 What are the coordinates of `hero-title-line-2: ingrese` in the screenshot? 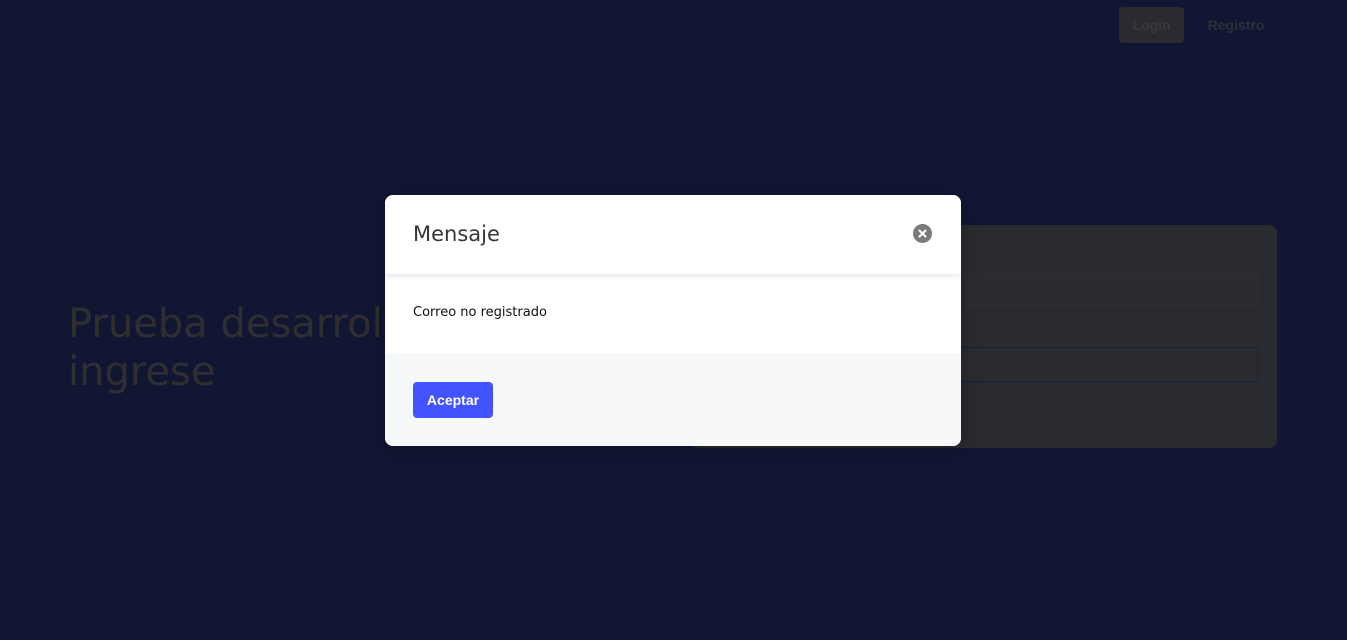 It's located at (142, 372).